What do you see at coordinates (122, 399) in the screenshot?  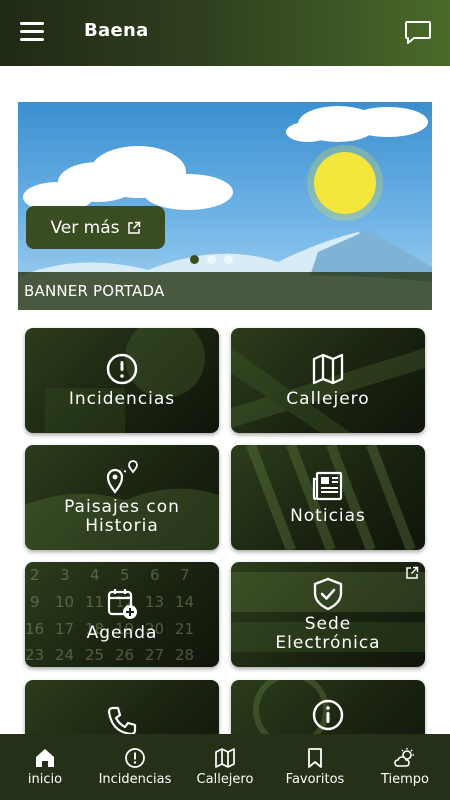 I see `tile-label: Incidencias` at bounding box center [122, 399].